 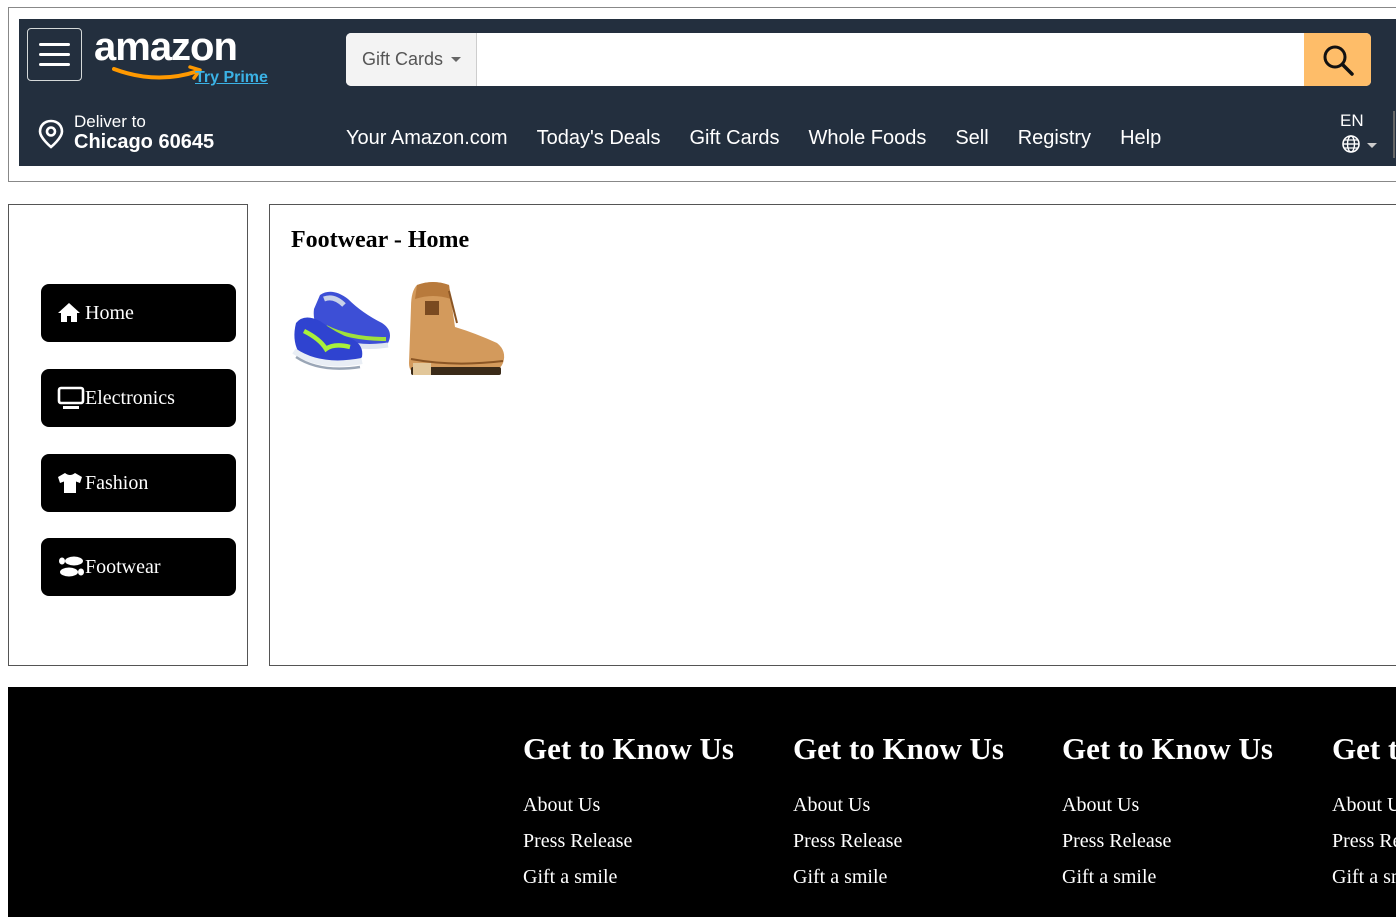 What do you see at coordinates (144, 142) in the screenshot?
I see `deliver-location: Chicago 60645` at bounding box center [144, 142].